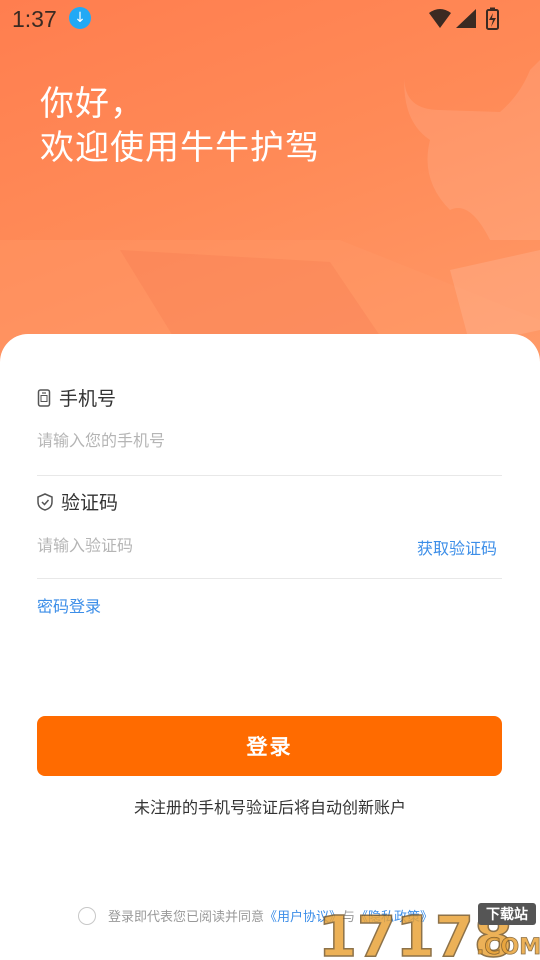 This screenshot has height=960, width=540. Describe the element at coordinates (87, 915) in the screenshot. I see `agree-checkbox` at that location.